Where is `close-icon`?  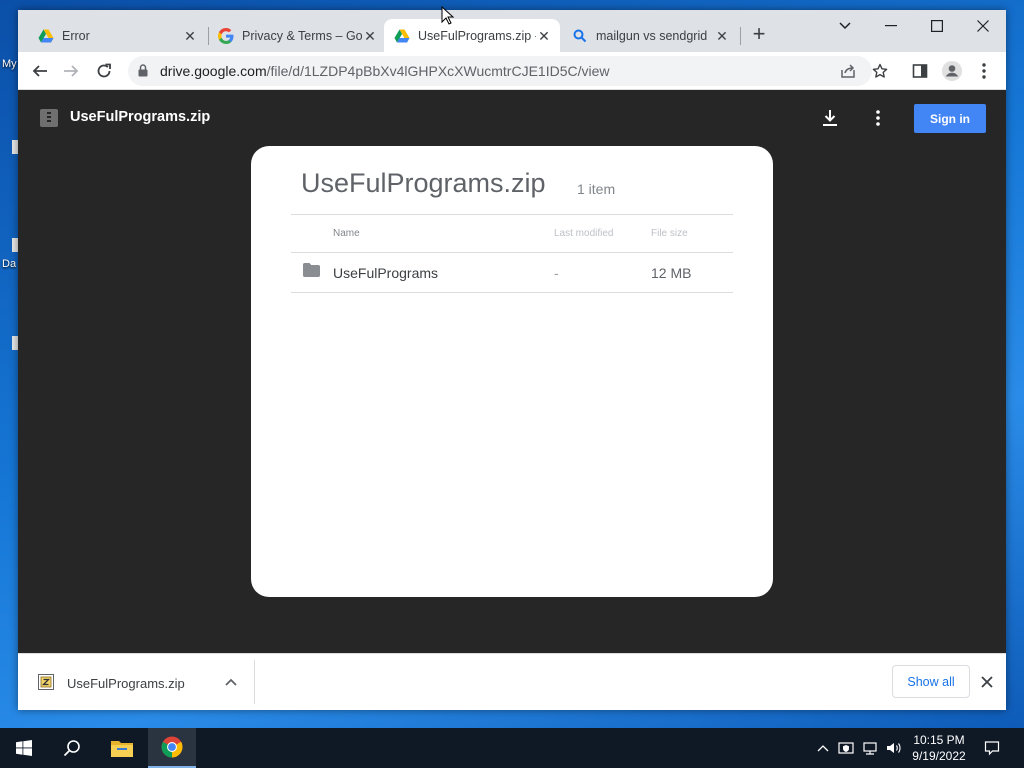
close-icon is located at coordinates (987, 682).